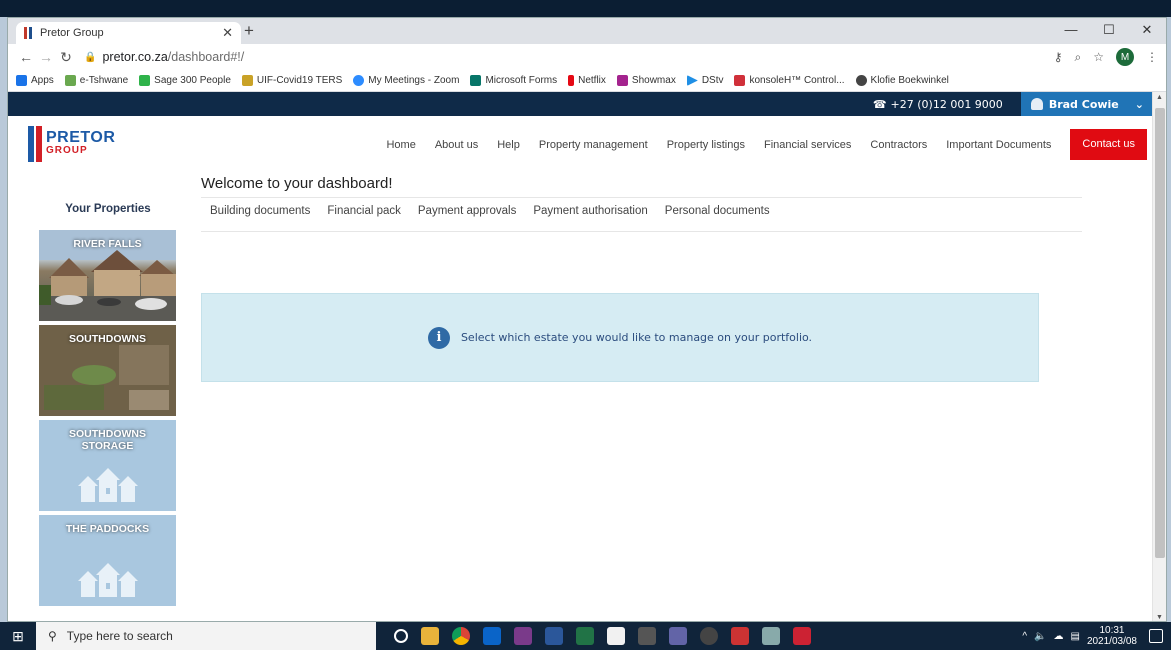  I want to click on bookmark-microsoft-forms: Microsoft Forms, so click(513, 80).